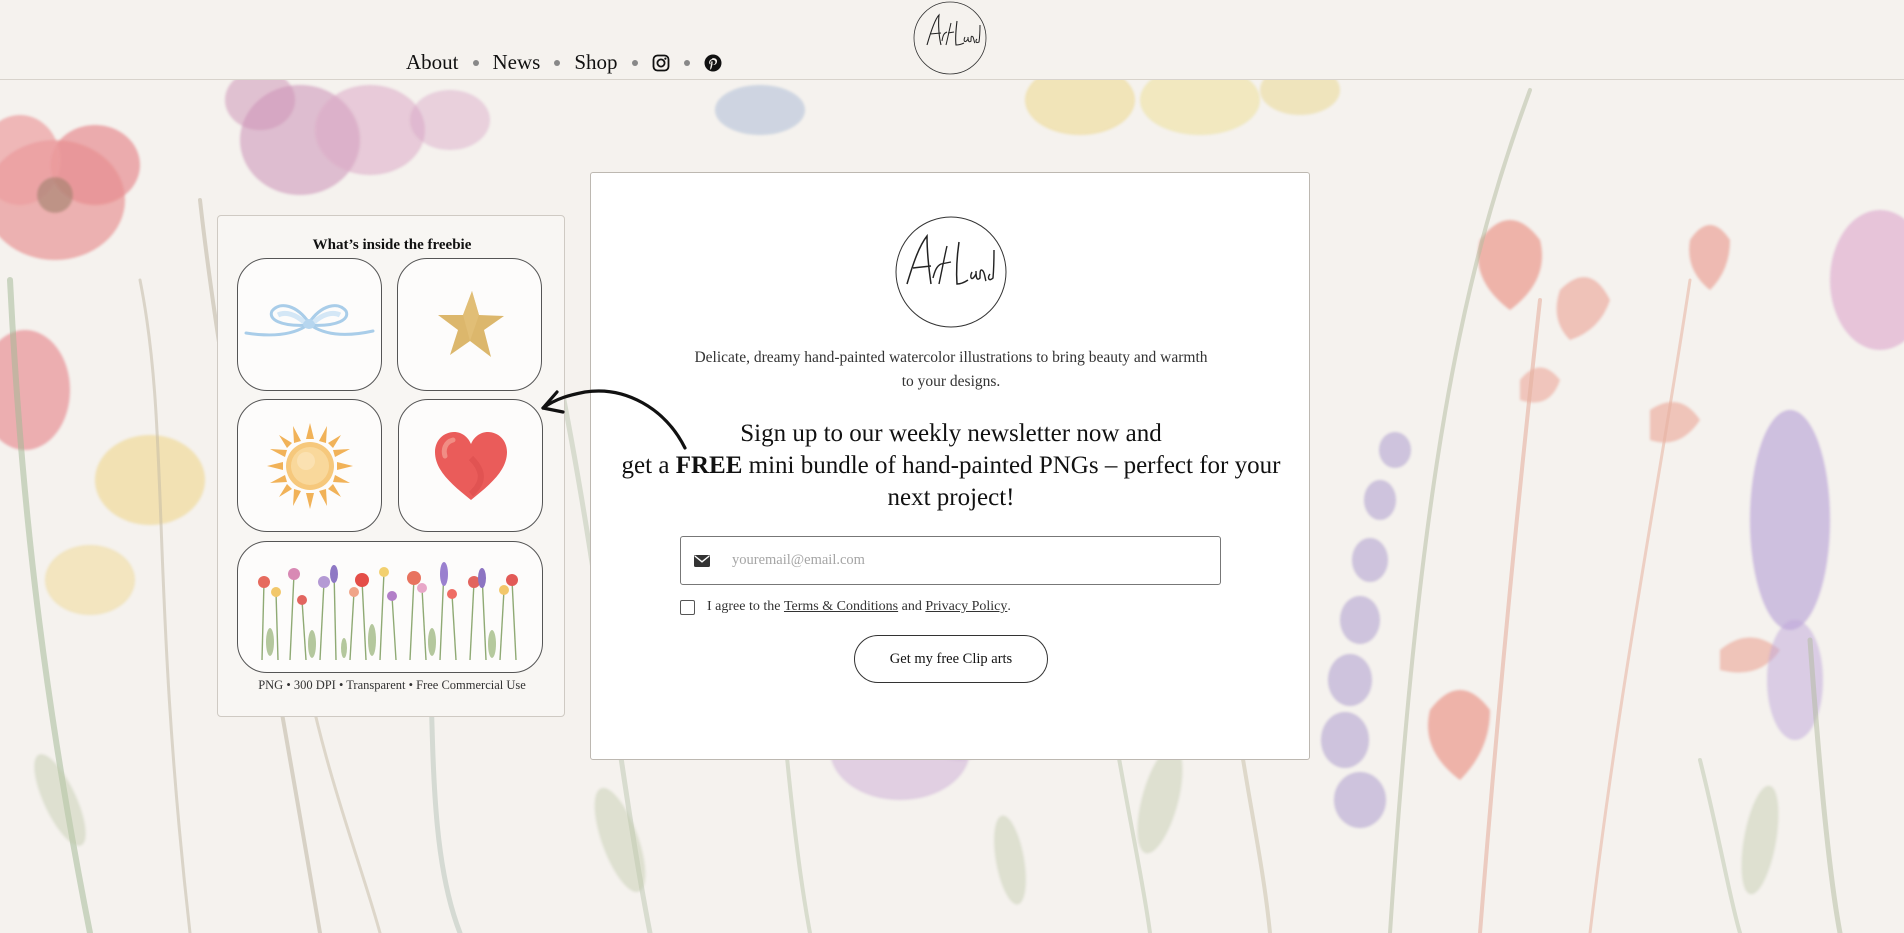 This screenshot has width=1904, height=933. Describe the element at coordinates (595, 62) in the screenshot. I see `nav-shop-link: Shop` at that location.